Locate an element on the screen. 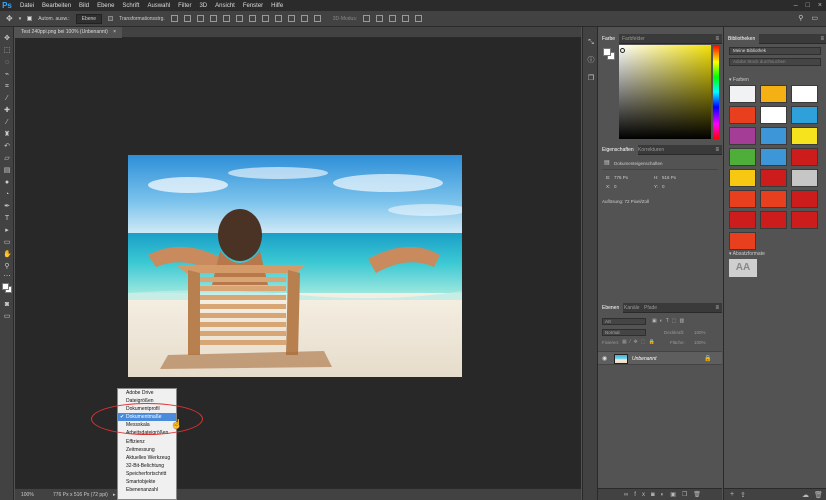  cloud-sync-icon: ☁ is located at coordinates (805, 495).